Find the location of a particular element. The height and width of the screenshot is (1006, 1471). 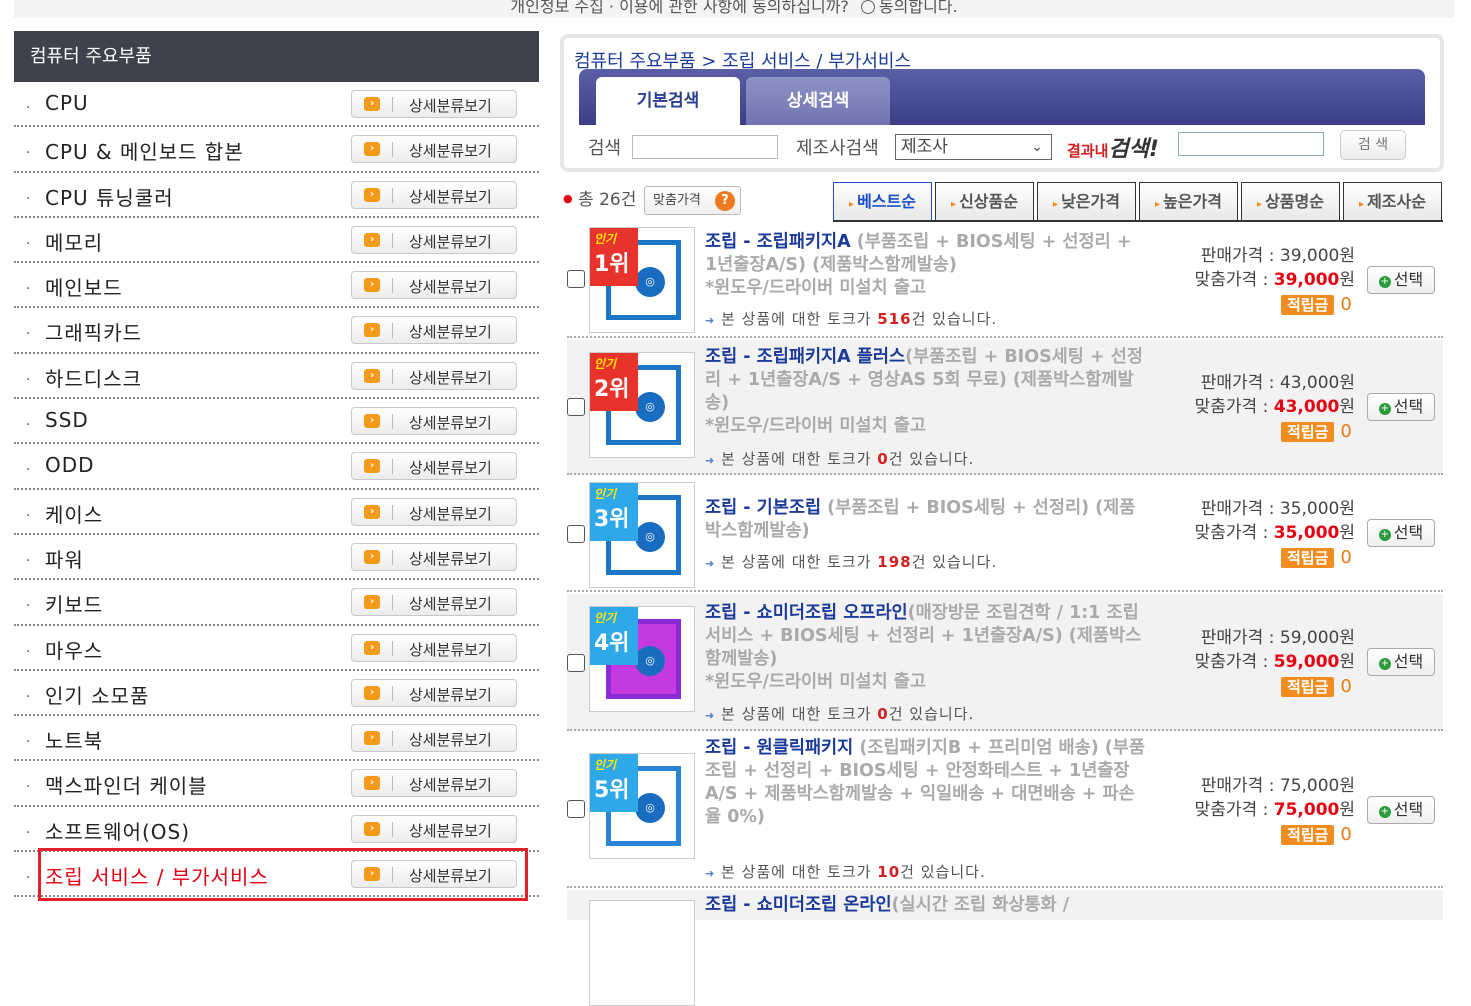

sidebar-item: · 인기 소모품 › 상세분류보기 is located at coordinates (276, 694).